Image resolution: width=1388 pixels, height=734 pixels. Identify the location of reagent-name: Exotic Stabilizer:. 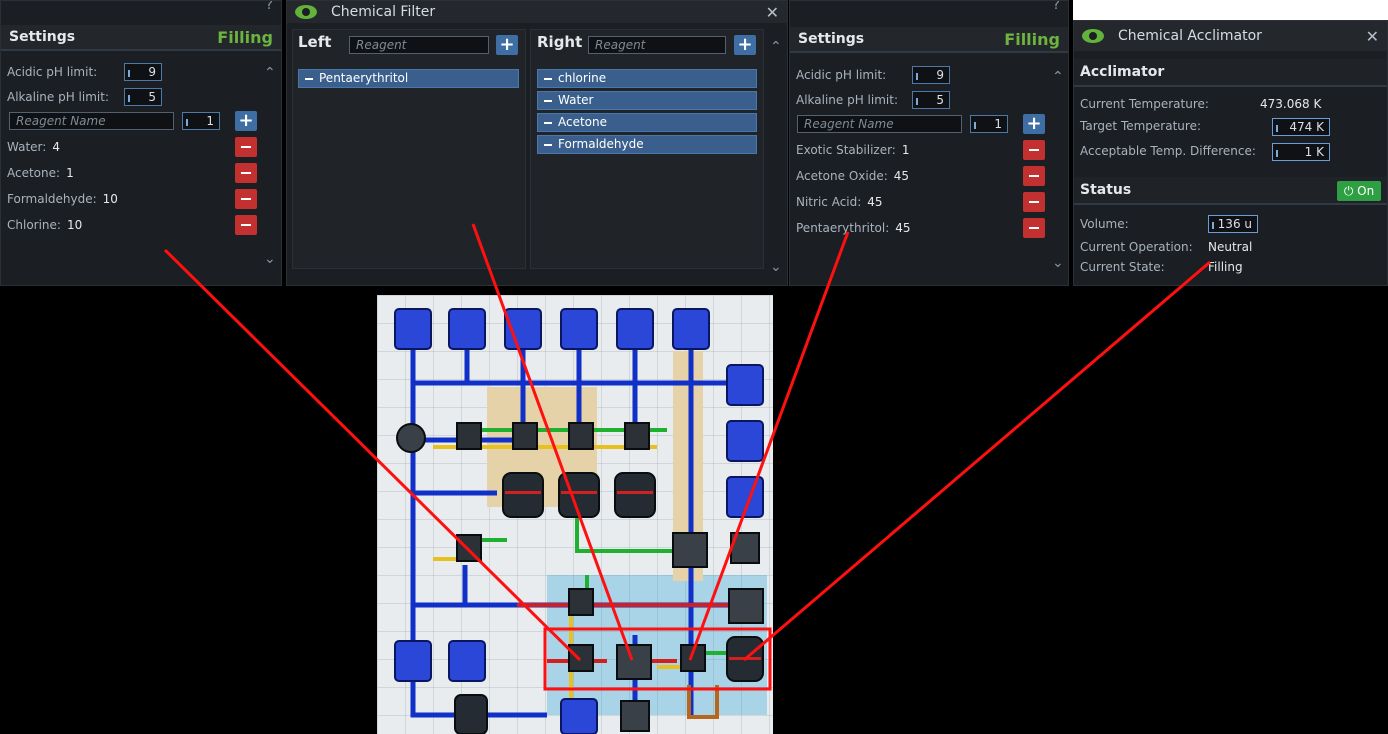
(846, 150).